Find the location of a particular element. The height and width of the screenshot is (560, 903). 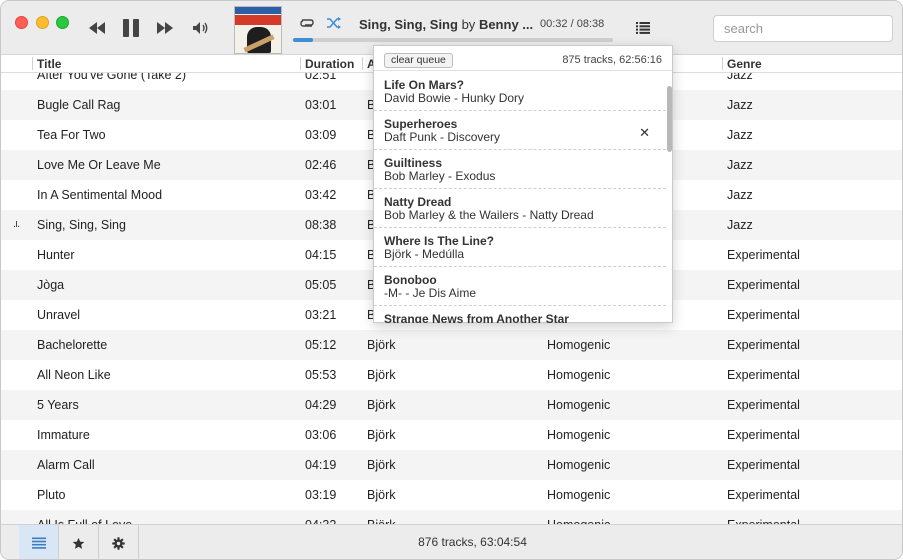

queue-list-icon is located at coordinates (643, 28).